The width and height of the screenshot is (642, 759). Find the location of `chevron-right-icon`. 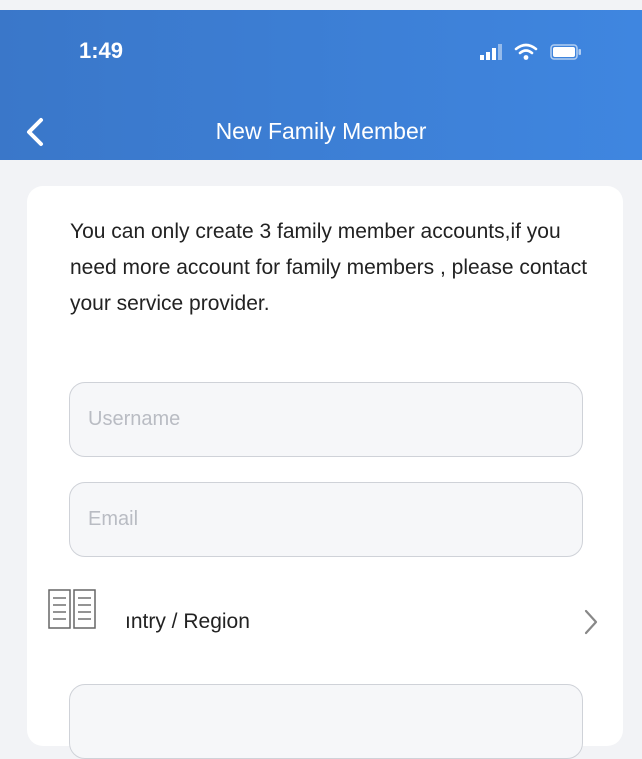

chevron-right-icon is located at coordinates (591, 622).